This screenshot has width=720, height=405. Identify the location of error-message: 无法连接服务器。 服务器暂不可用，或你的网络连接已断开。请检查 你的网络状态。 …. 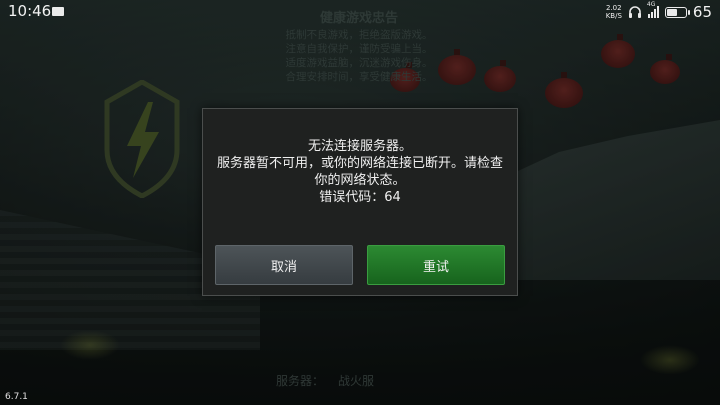
(360, 172).